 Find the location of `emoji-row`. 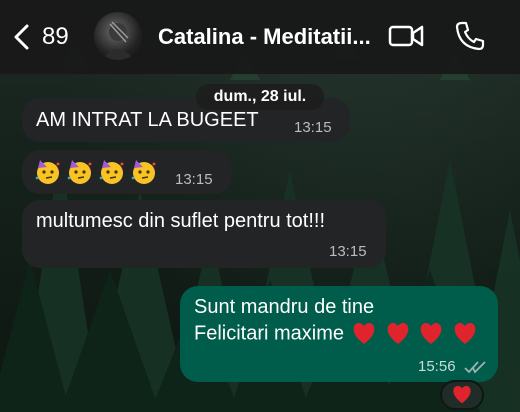

emoji-row is located at coordinates (96, 172).